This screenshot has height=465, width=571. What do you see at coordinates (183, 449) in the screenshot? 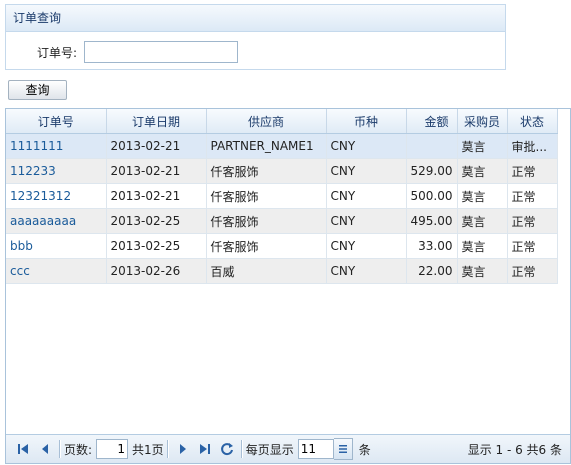
I see `next-page-icon` at bounding box center [183, 449].